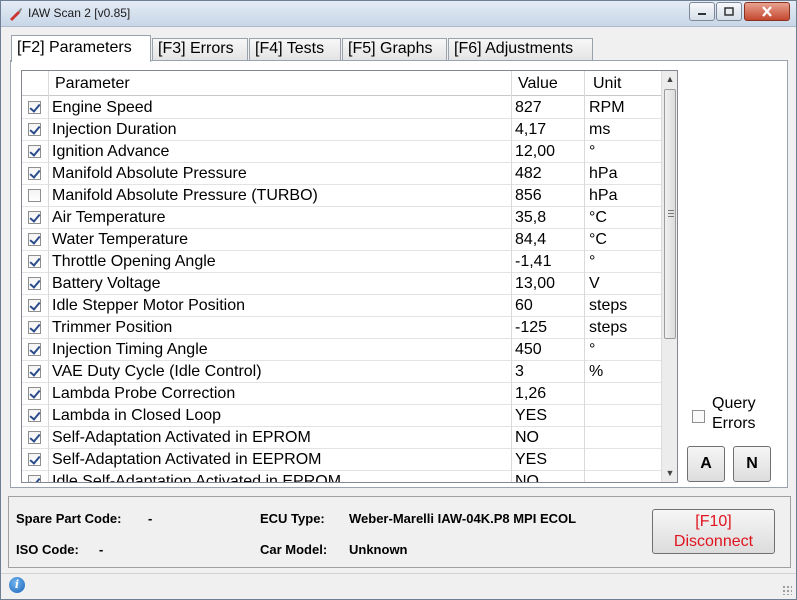 This screenshot has height=600, width=797. I want to click on unit-cell: hPa, so click(603, 195).